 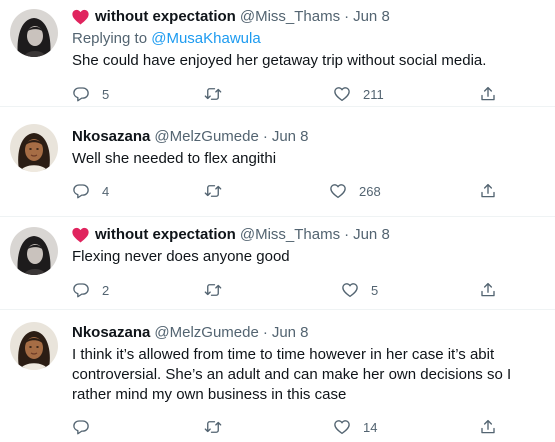 What do you see at coordinates (106, 290) in the screenshot?
I see `reply-count: 2` at bounding box center [106, 290].